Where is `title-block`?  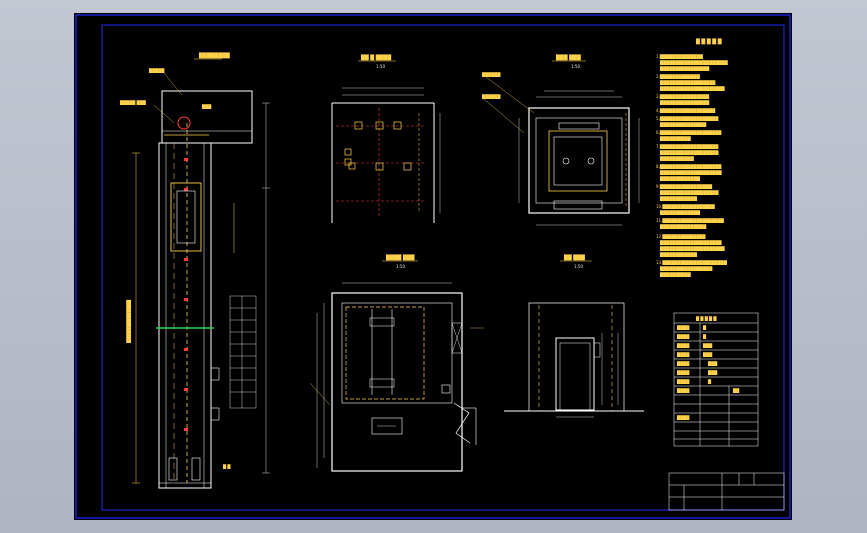
title-block is located at coordinates (726, 491).